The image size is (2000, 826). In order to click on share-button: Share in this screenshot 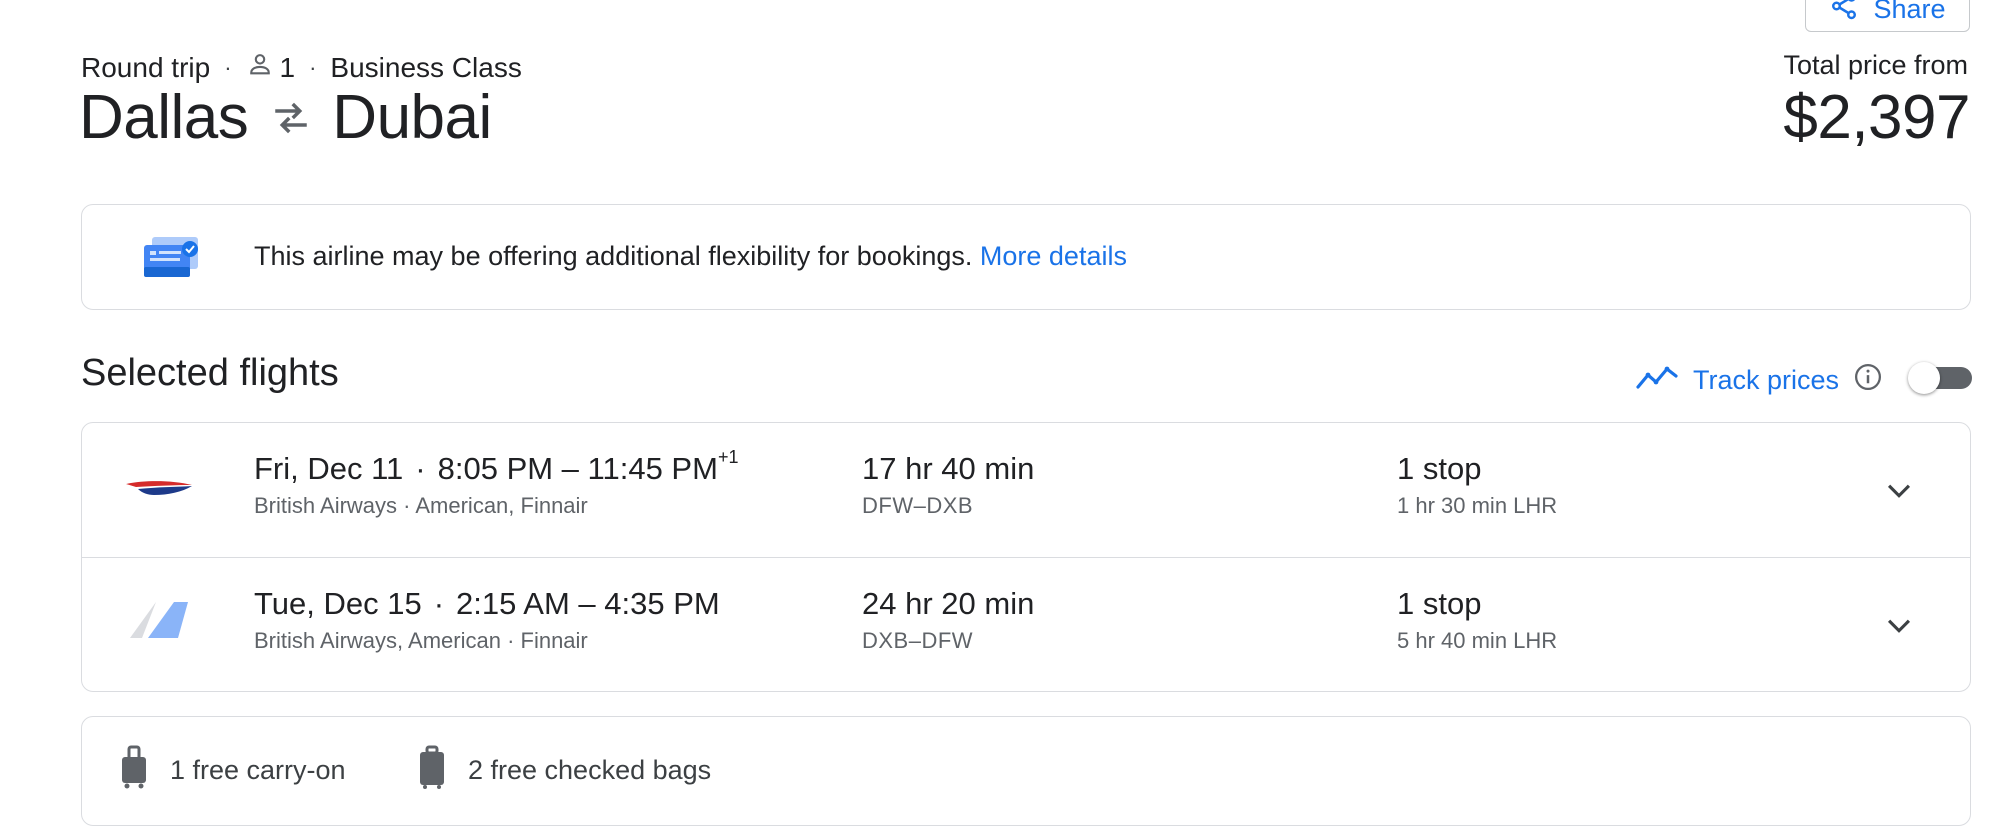, I will do `click(1887, 16)`.